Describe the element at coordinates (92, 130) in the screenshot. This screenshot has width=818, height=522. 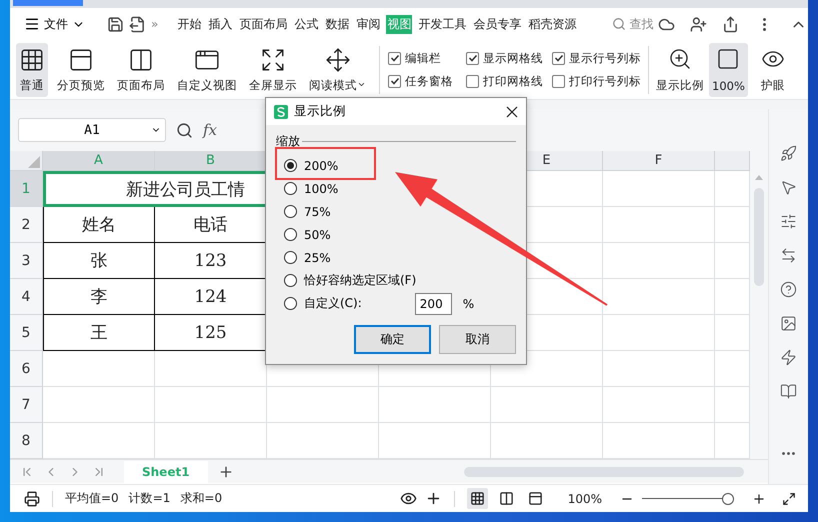
I see `name-box: A1` at that location.